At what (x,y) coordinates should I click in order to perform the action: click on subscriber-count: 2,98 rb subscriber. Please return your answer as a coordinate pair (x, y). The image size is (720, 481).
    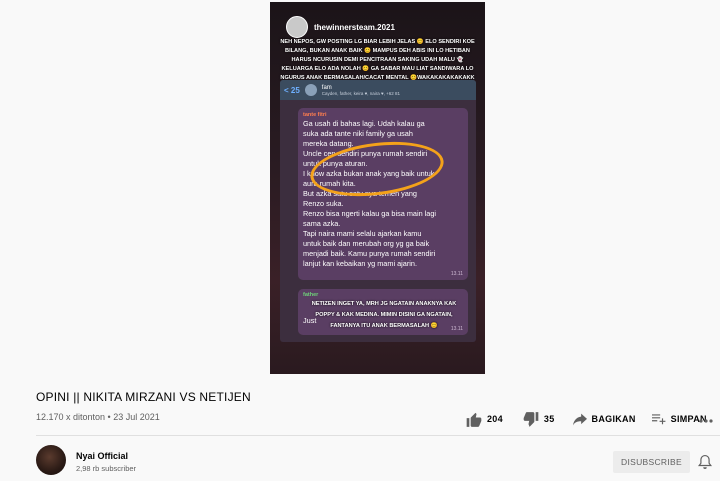
    Looking at the image, I should click on (106, 468).